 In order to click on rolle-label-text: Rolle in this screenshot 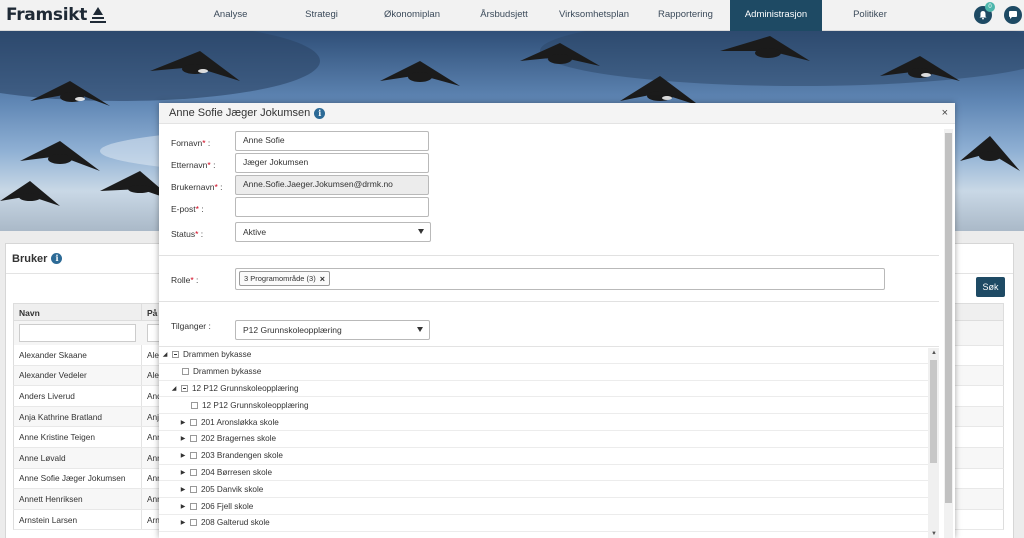, I will do `click(181, 280)`.